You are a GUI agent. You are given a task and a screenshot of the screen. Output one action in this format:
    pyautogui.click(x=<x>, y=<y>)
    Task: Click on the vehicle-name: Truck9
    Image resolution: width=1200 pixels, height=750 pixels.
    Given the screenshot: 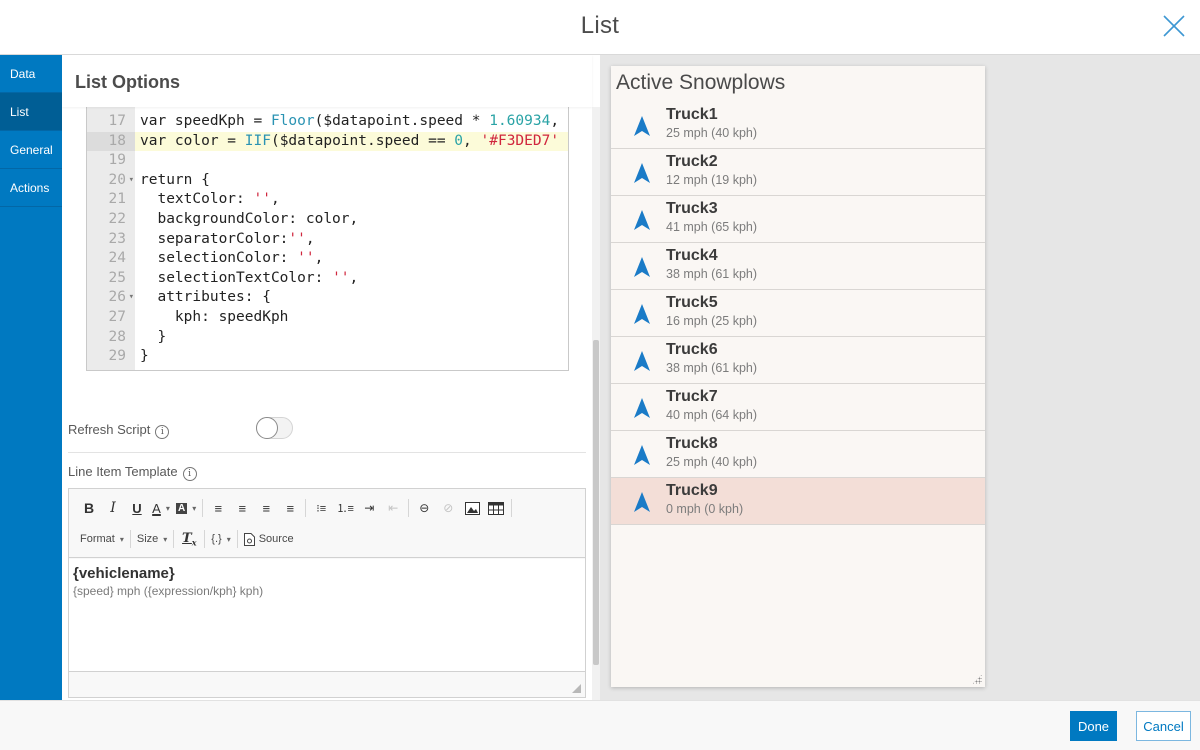 What is the action you would take?
    pyautogui.click(x=692, y=490)
    